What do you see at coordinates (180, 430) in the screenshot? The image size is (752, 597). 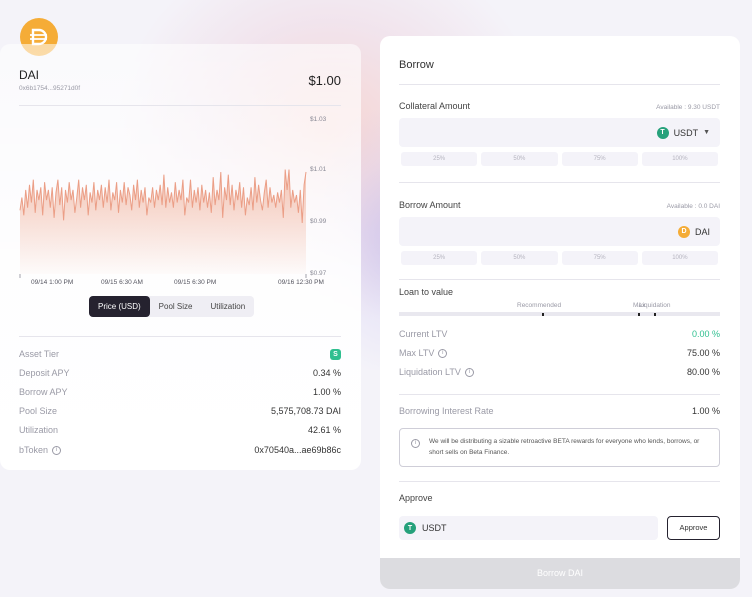 I see `stat-utilization: Utilization 42.61 %` at bounding box center [180, 430].